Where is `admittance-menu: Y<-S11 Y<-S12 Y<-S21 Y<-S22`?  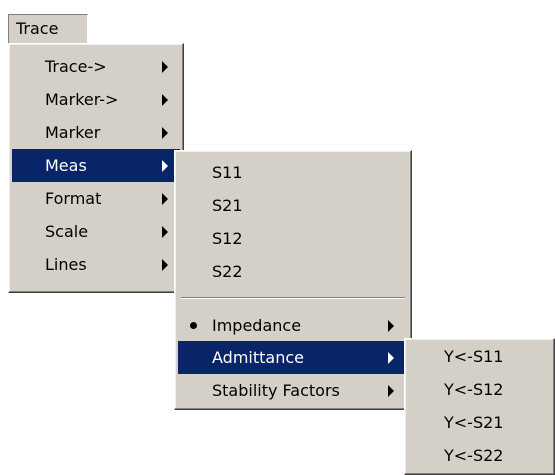 admittance-menu: Y<-S11 Y<-S12 Y<-S21 Y<-S22 is located at coordinates (479, 406).